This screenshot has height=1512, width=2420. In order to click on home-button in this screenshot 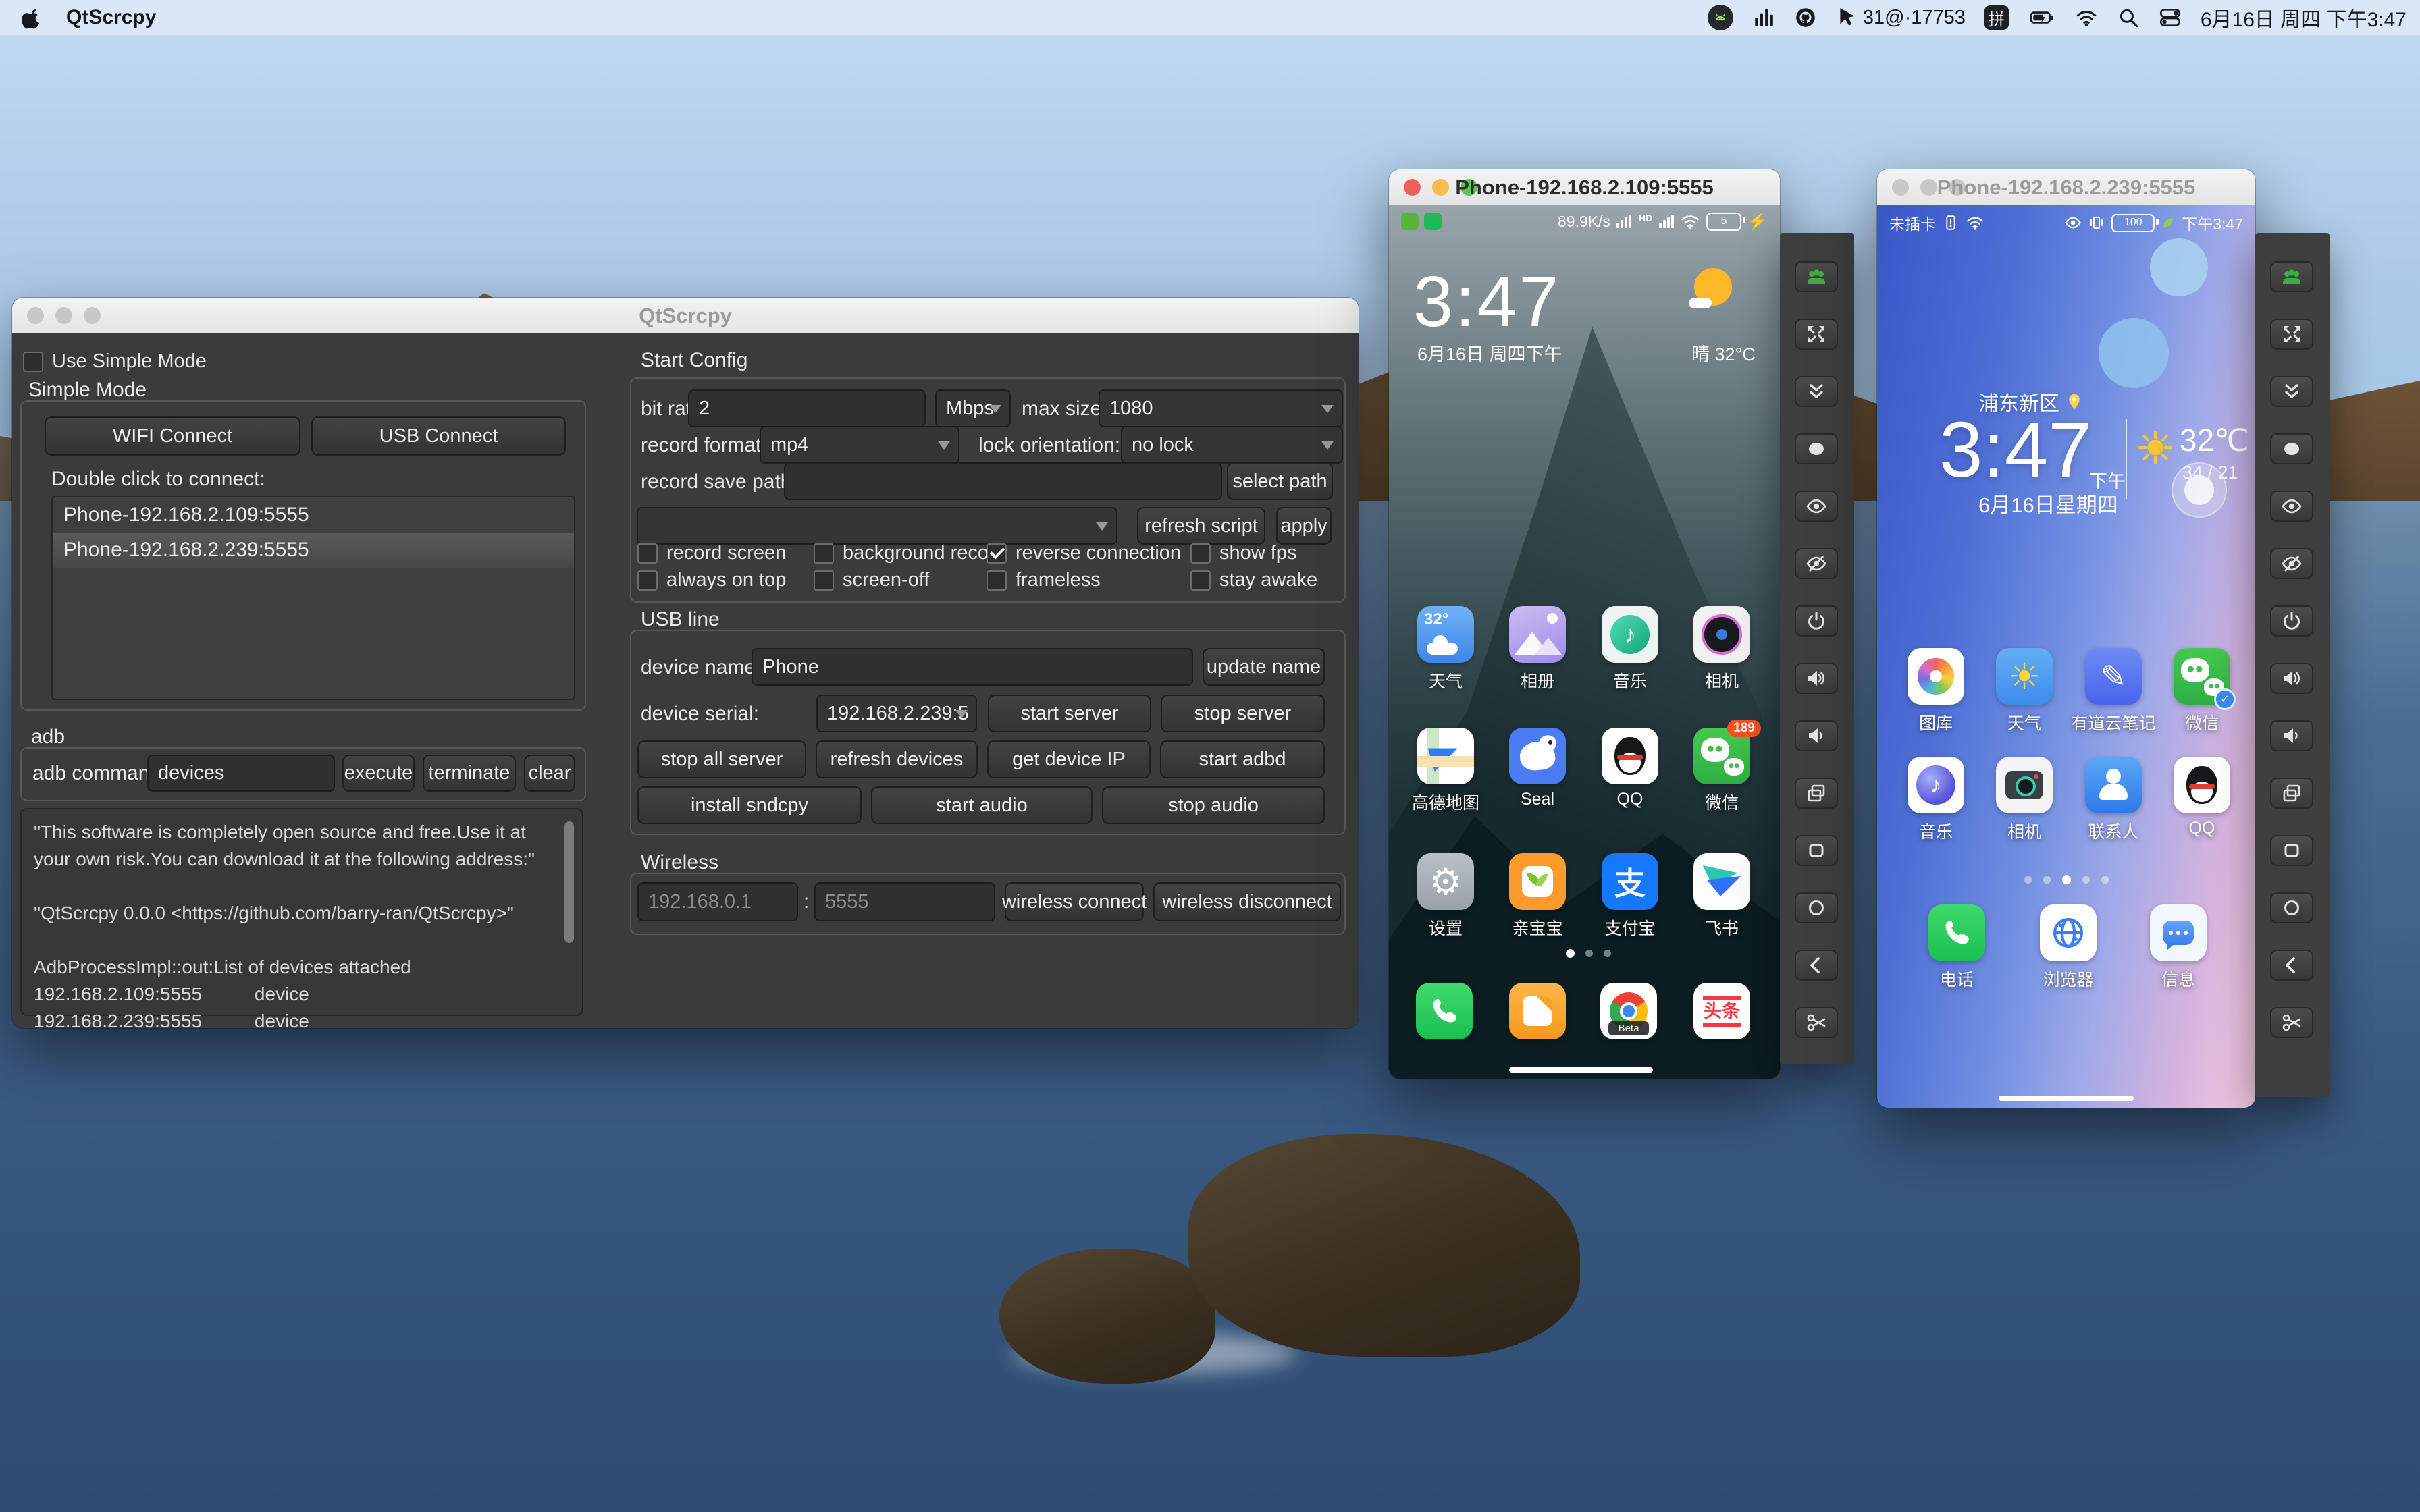, I will do `click(1816, 907)`.